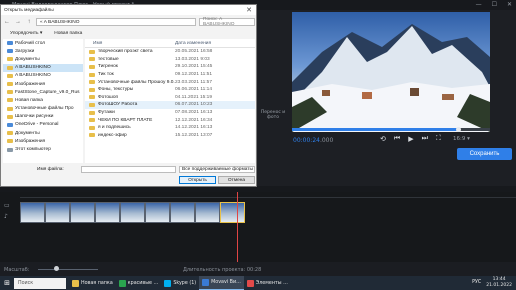 This screenshot has height=290, width=516. I want to click on file-date: 23.03.2021 11:57, so click(193, 82).